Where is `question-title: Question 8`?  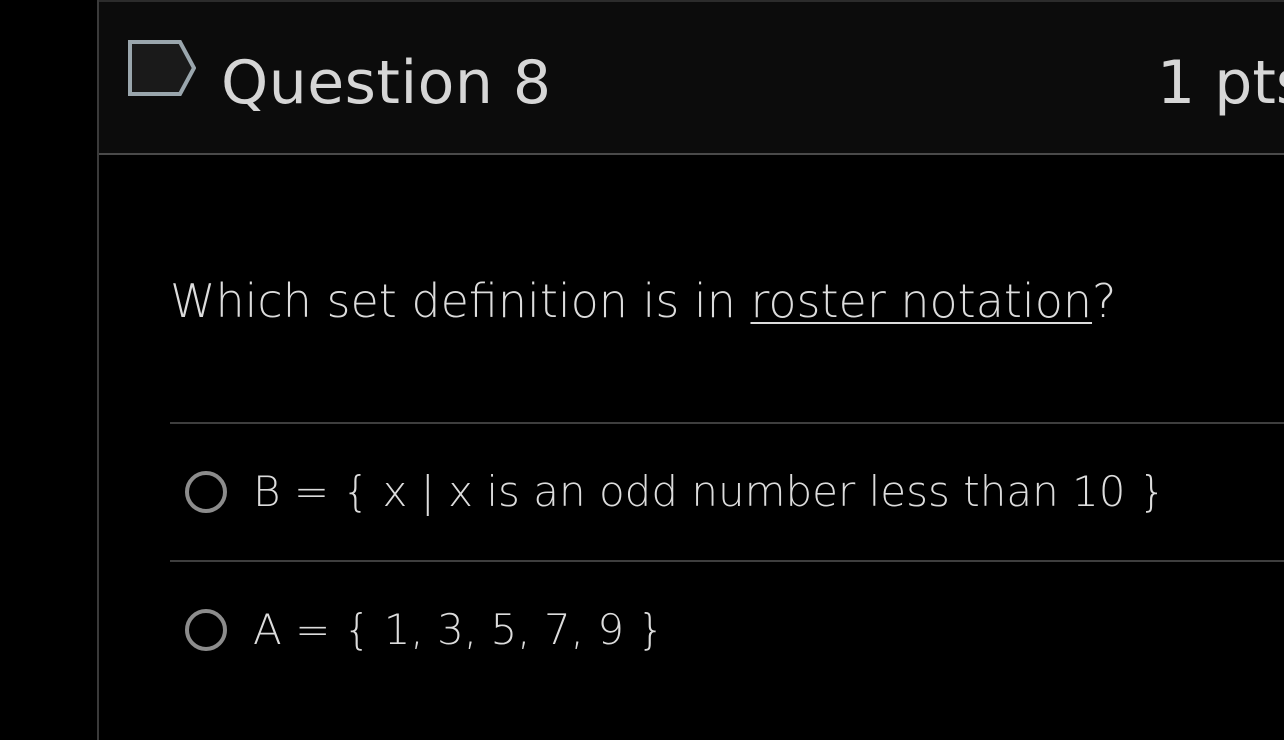 question-title: Question 8 is located at coordinates (386, 83).